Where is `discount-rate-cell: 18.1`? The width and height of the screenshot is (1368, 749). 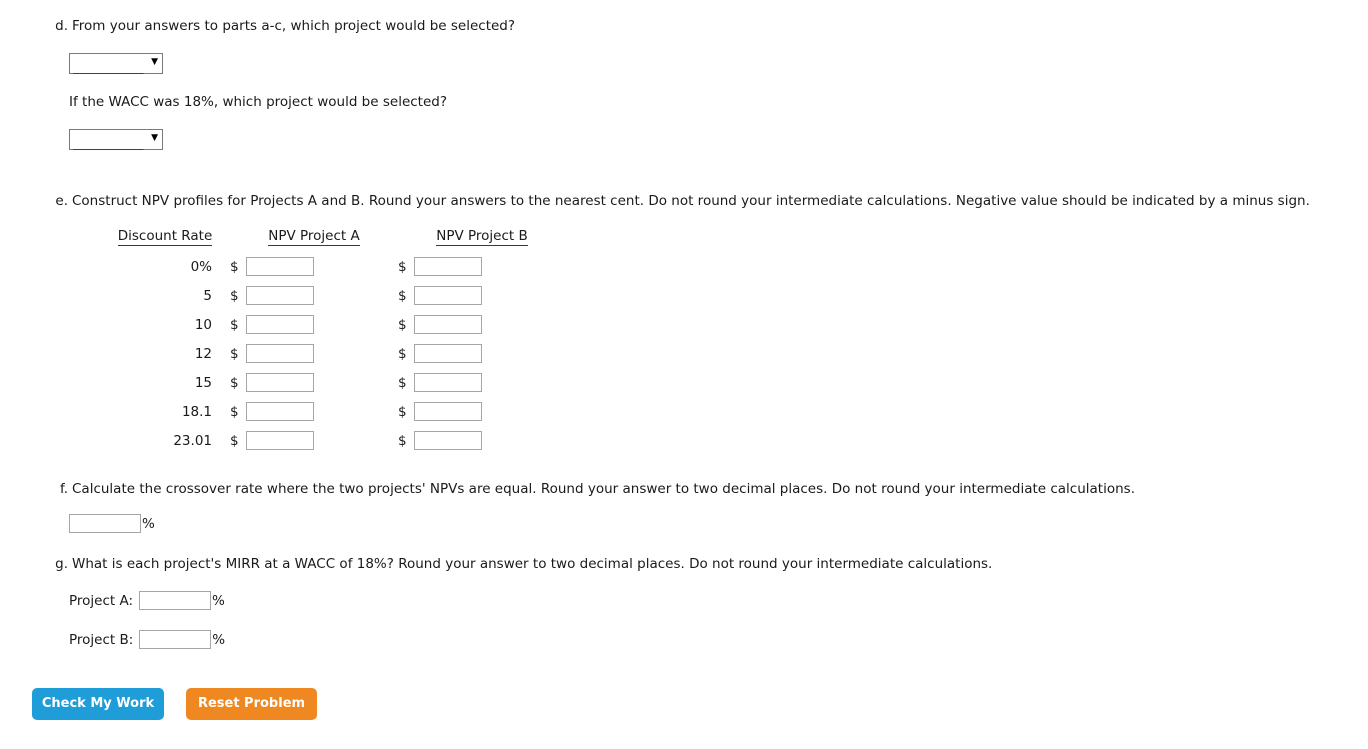 discount-rate-cell: 18.1 is located at coordinates (196, 411).